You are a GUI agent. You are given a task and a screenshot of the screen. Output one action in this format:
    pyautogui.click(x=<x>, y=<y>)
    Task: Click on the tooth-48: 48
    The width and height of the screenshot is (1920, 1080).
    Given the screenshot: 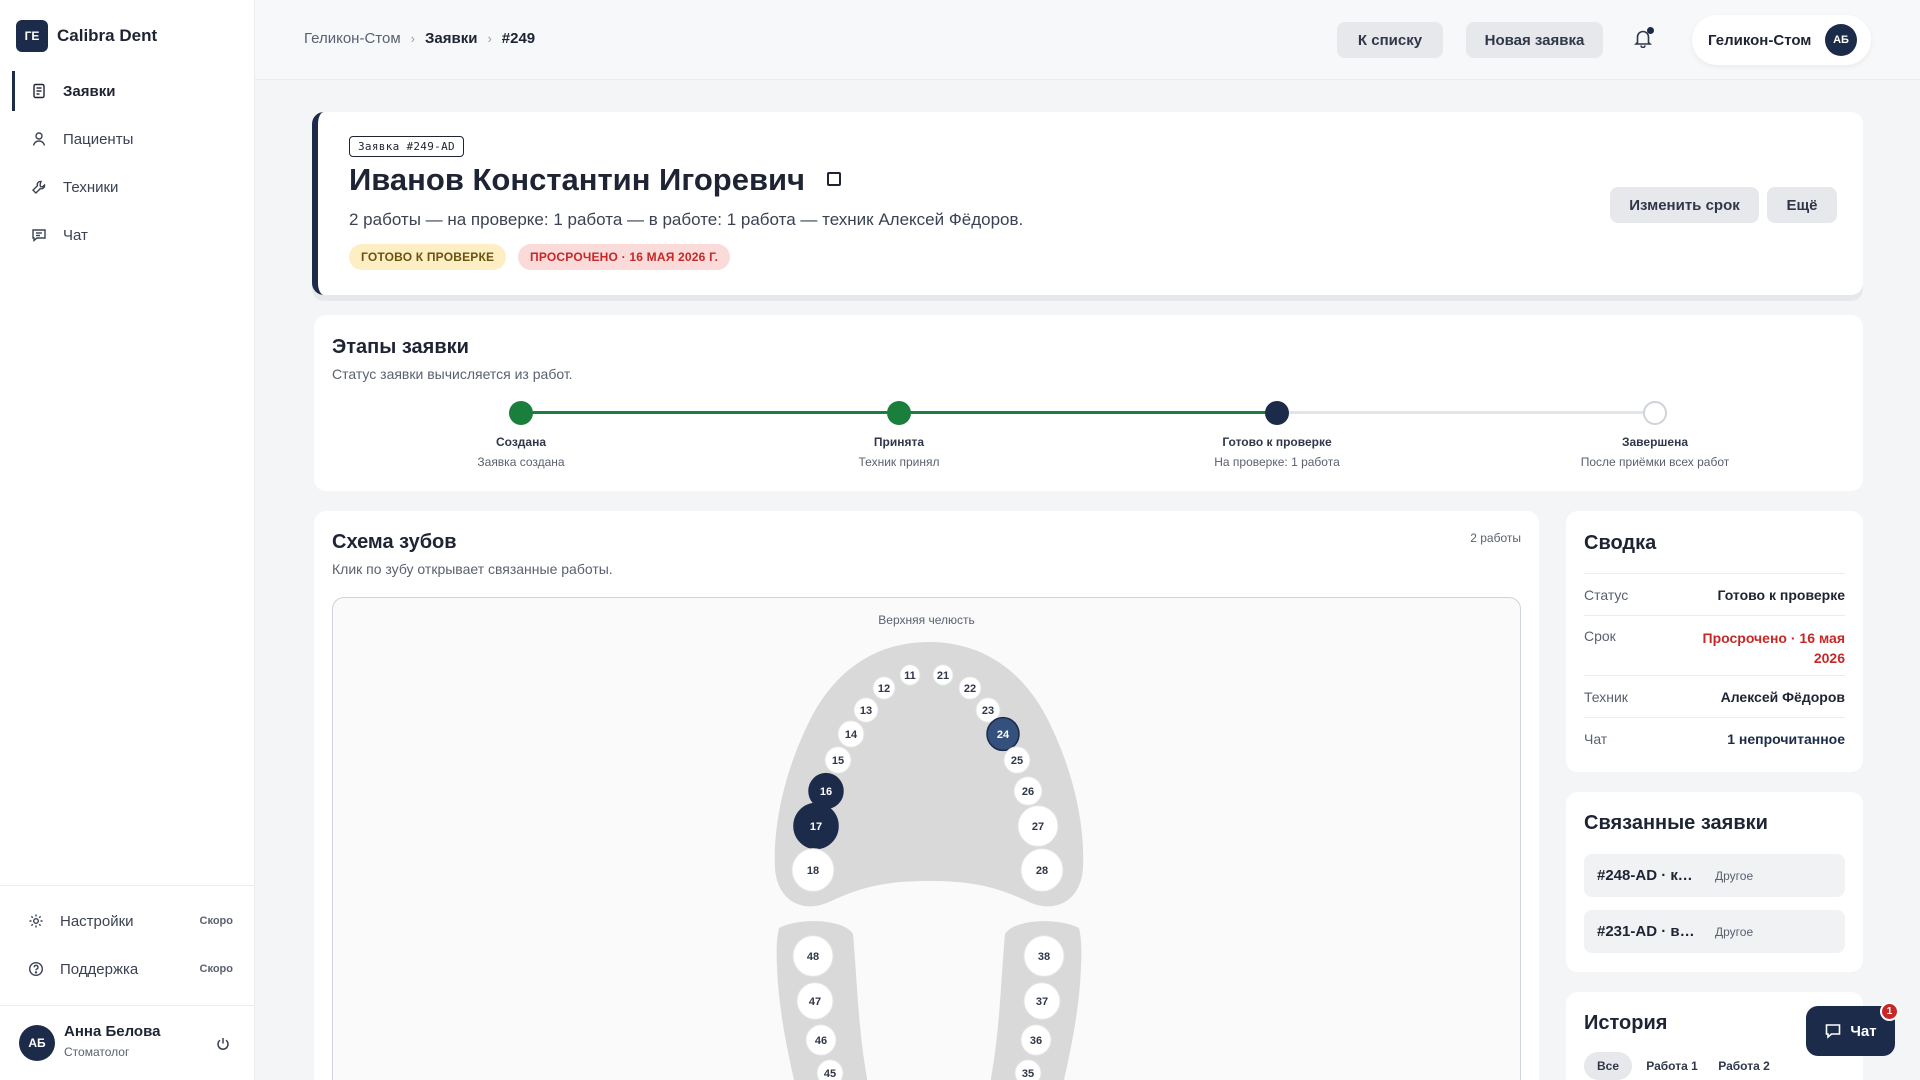 What is the action you would take?
    pyautogui.click(x=813, y=956)
    